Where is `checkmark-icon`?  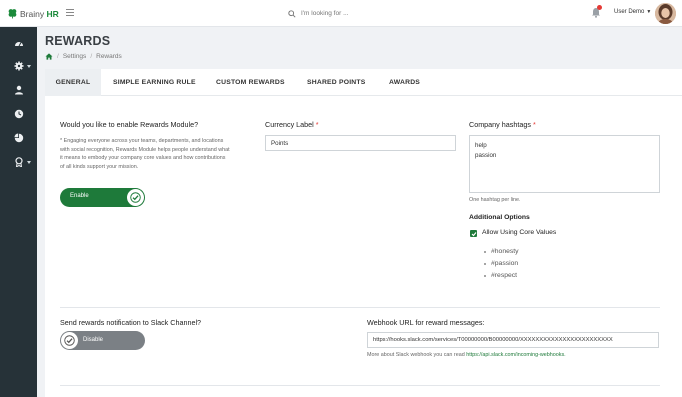
checkmark-icon is located at coordinates (473, 233).